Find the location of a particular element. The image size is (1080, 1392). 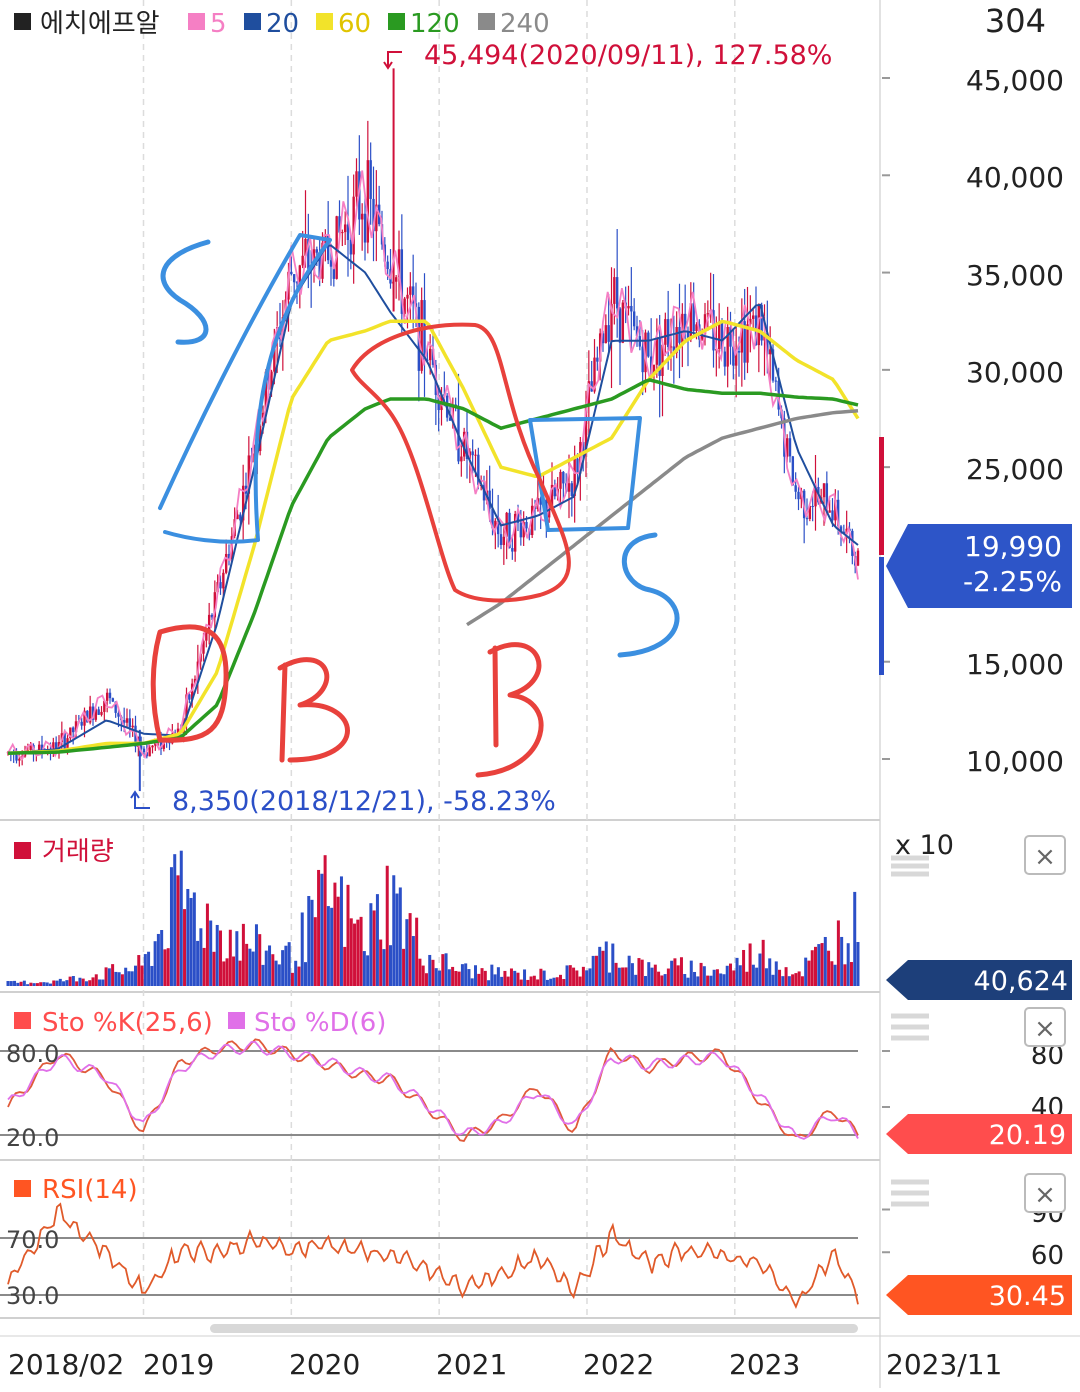

volume-panel is located at coordinates (433, 918).